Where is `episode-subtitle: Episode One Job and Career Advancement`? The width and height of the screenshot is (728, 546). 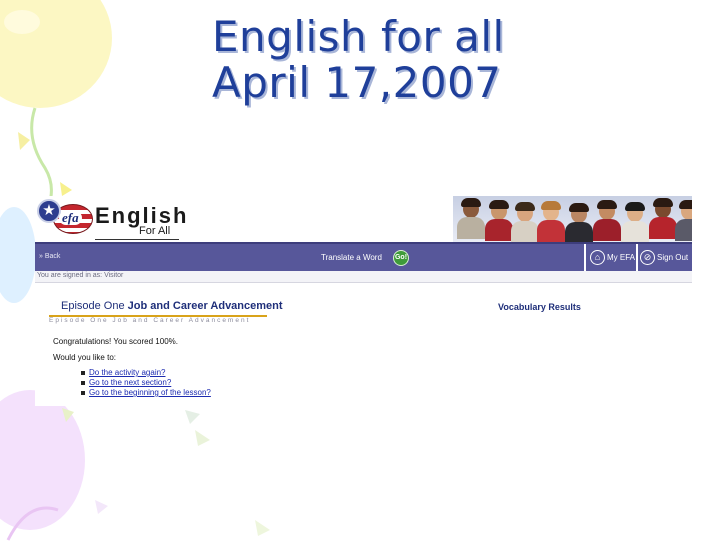
episode-subtitle: Episode One Job and Career Advancement is located at coordinates (150, 320).